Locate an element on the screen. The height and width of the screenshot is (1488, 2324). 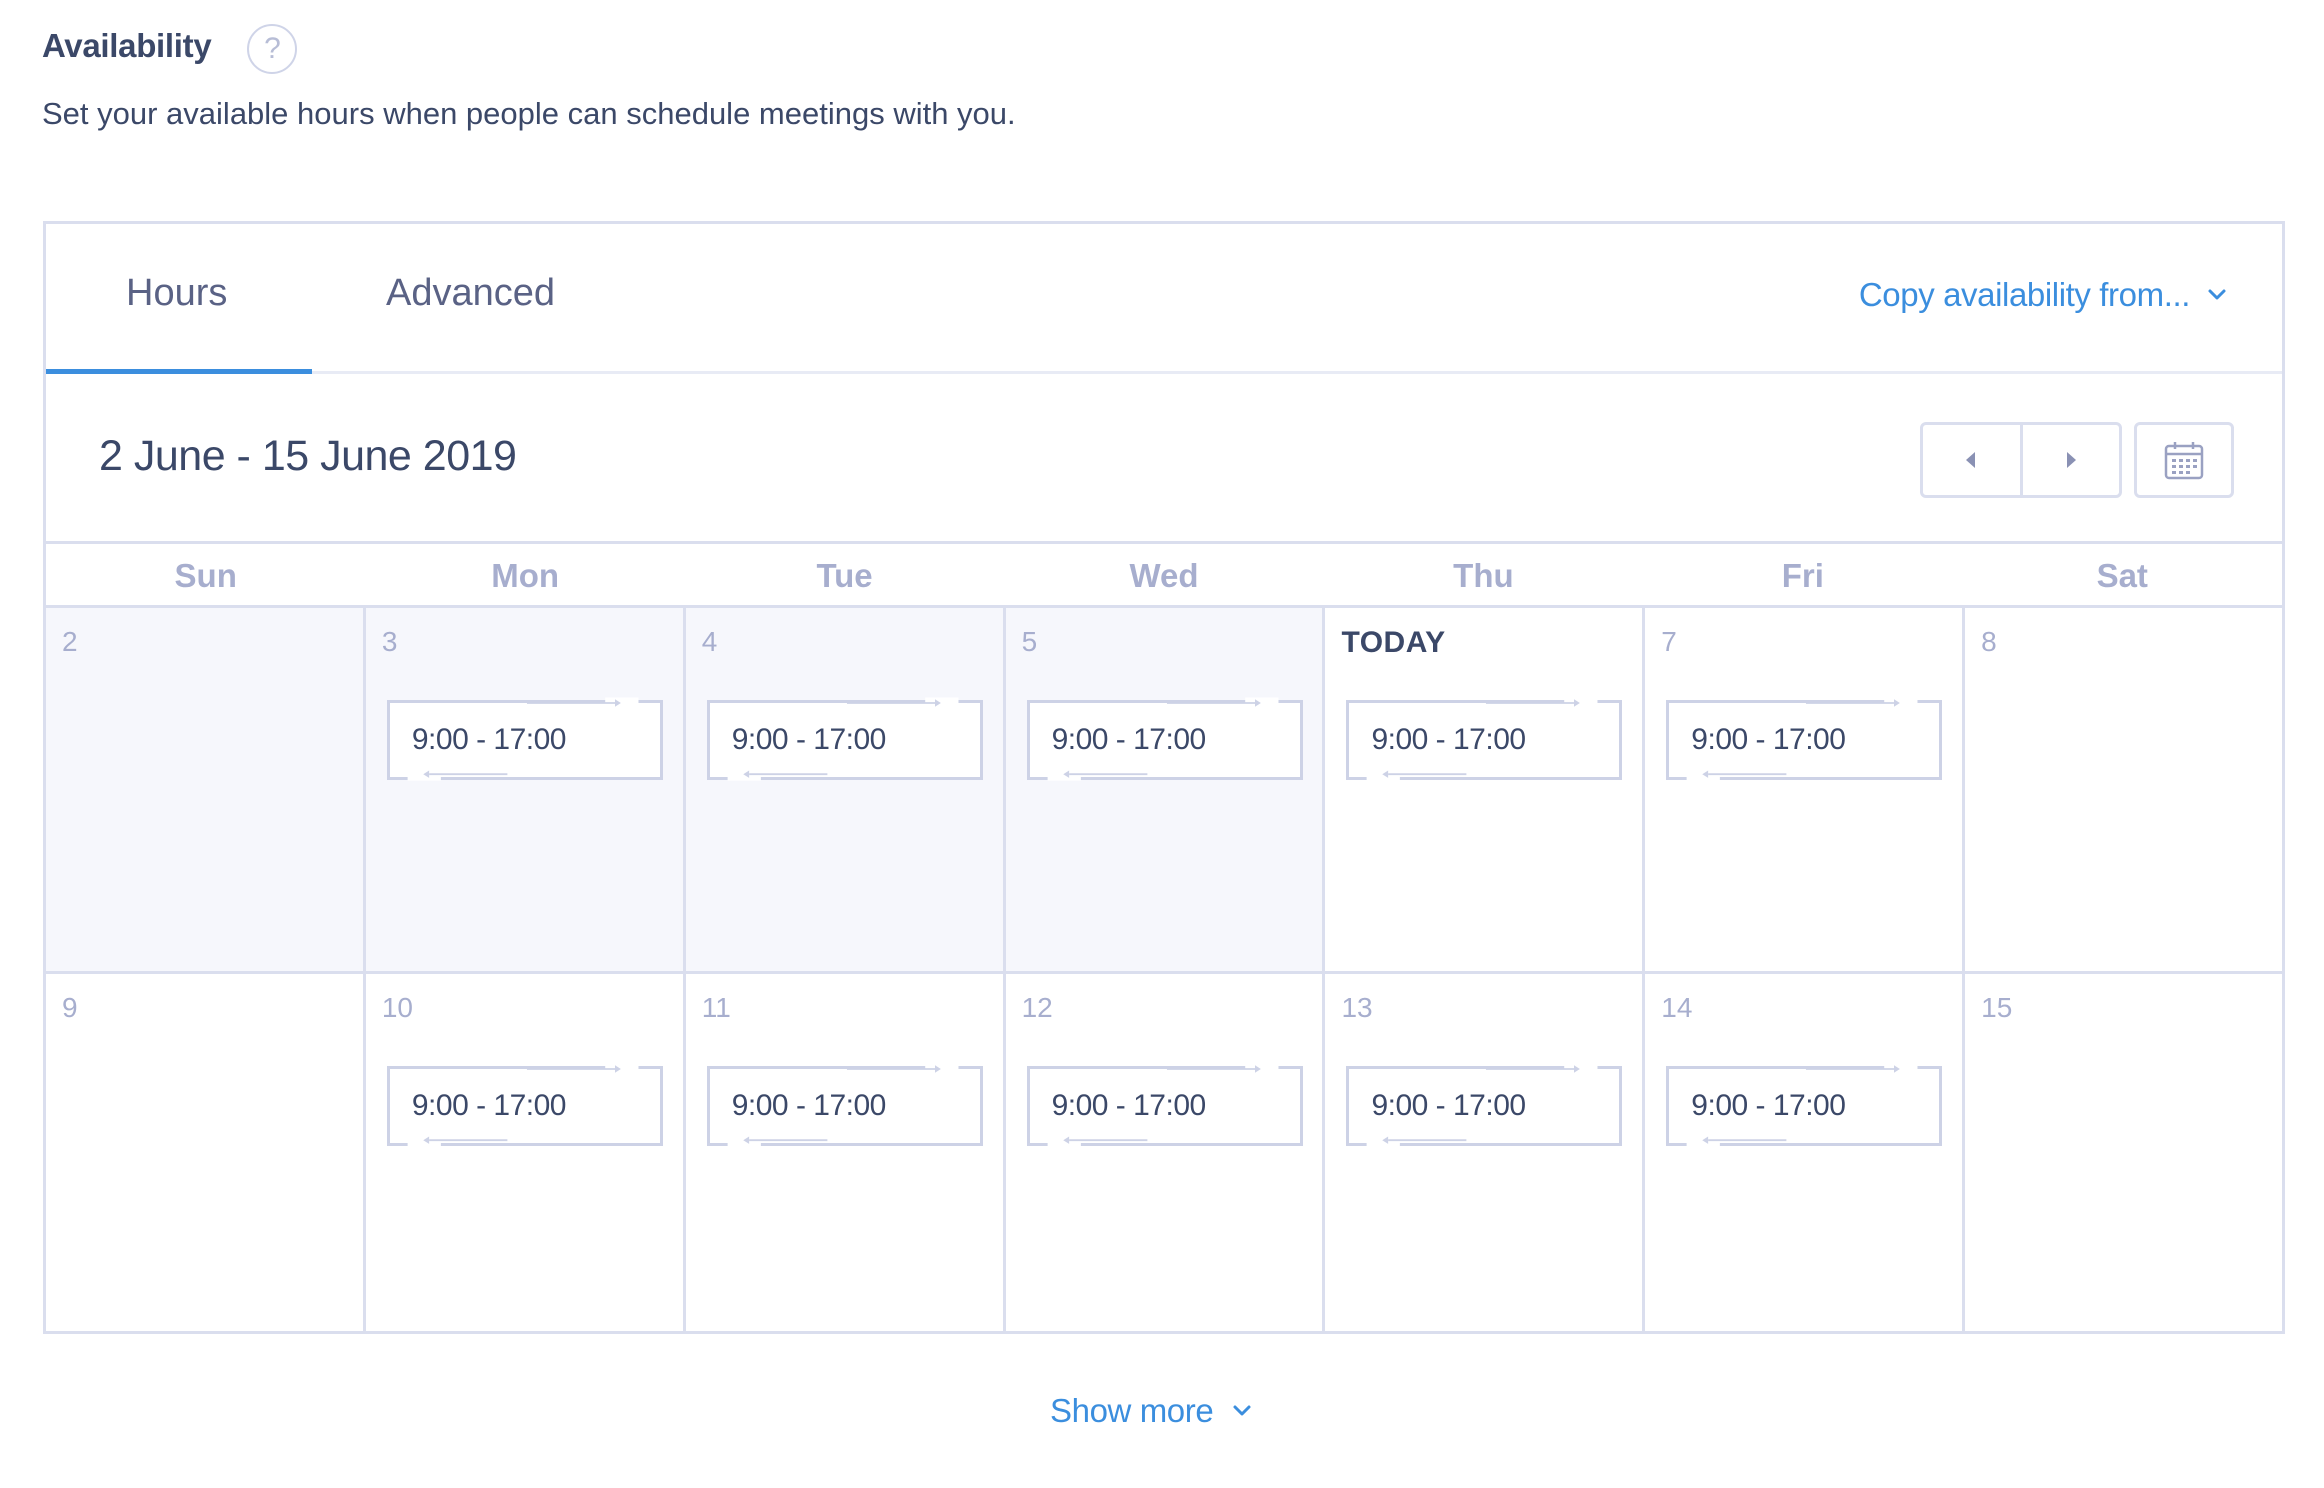
calendar-day: 15 is located at coordinates (2122, 1154).